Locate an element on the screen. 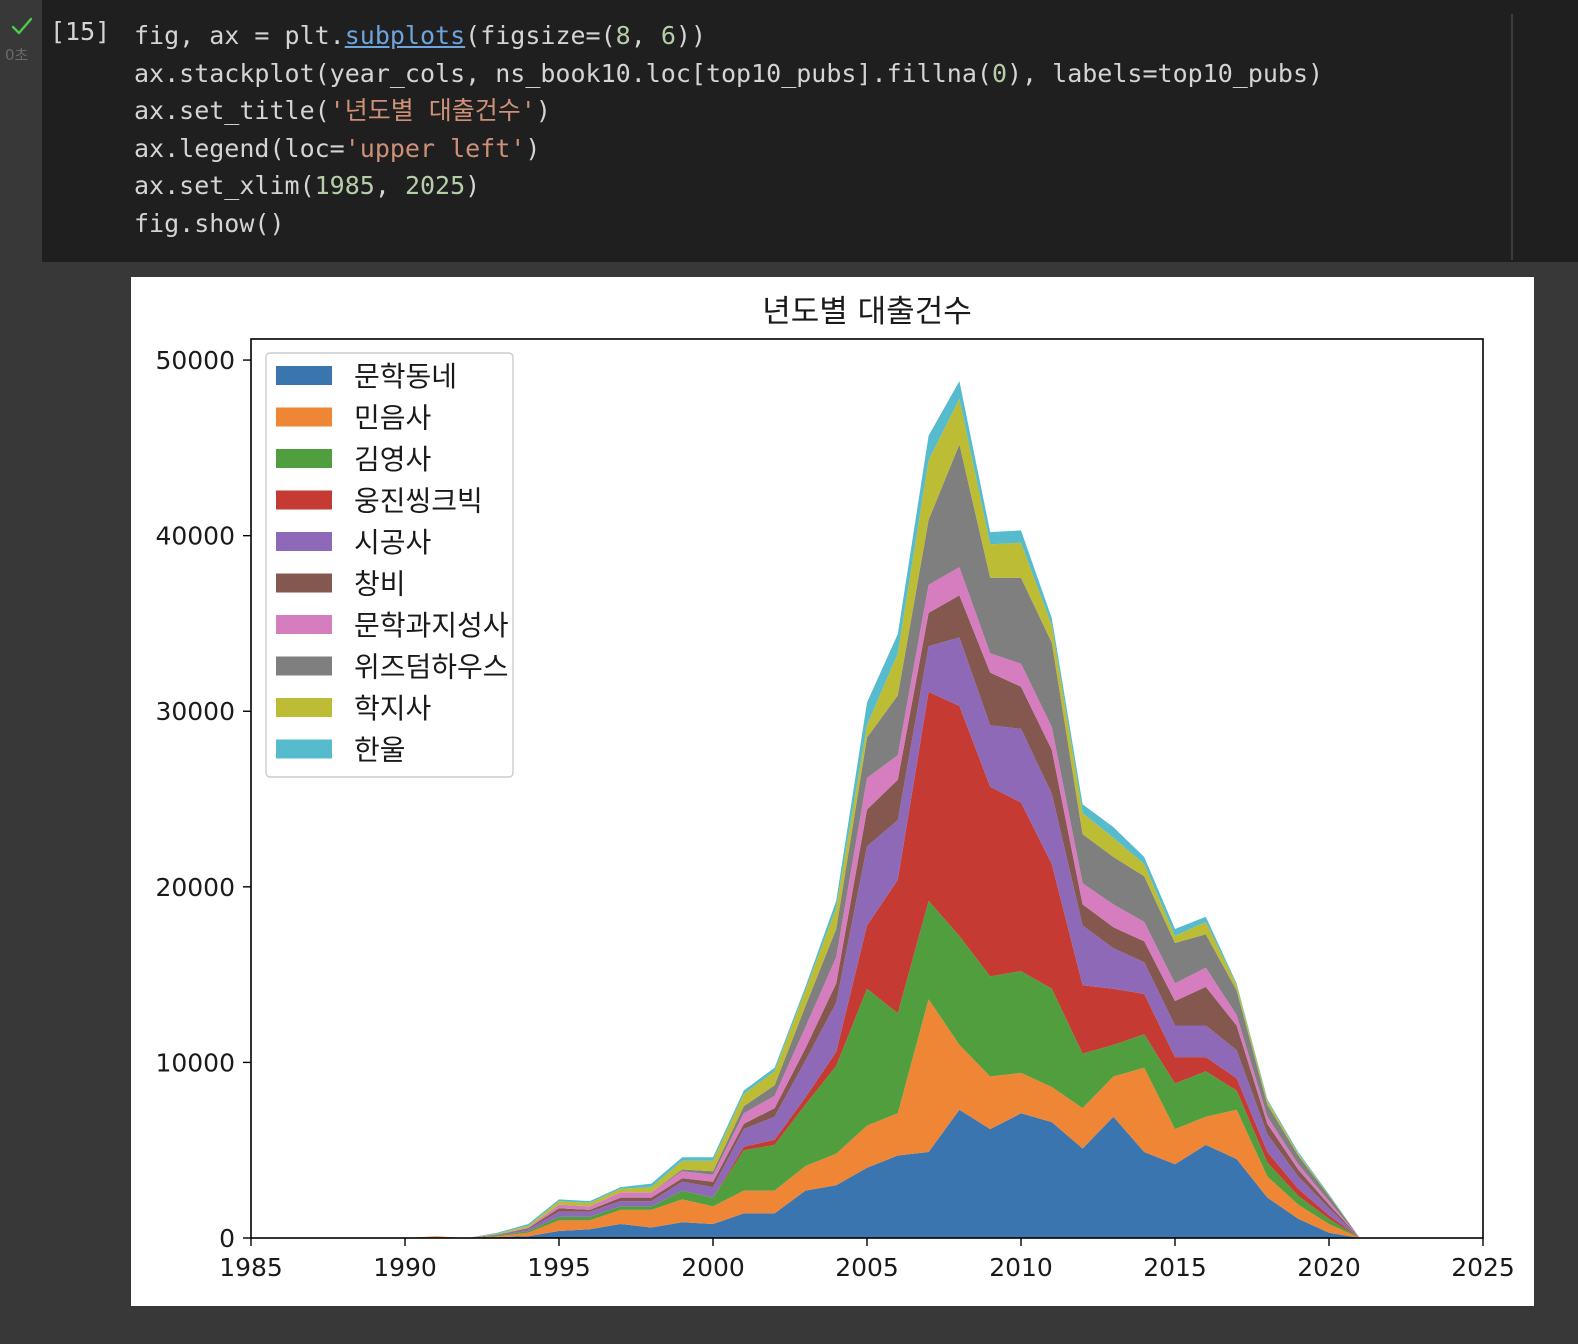 The height and width of the screenshot is (1344, 1578). code-token: )) is located at coordinates (690, 35).